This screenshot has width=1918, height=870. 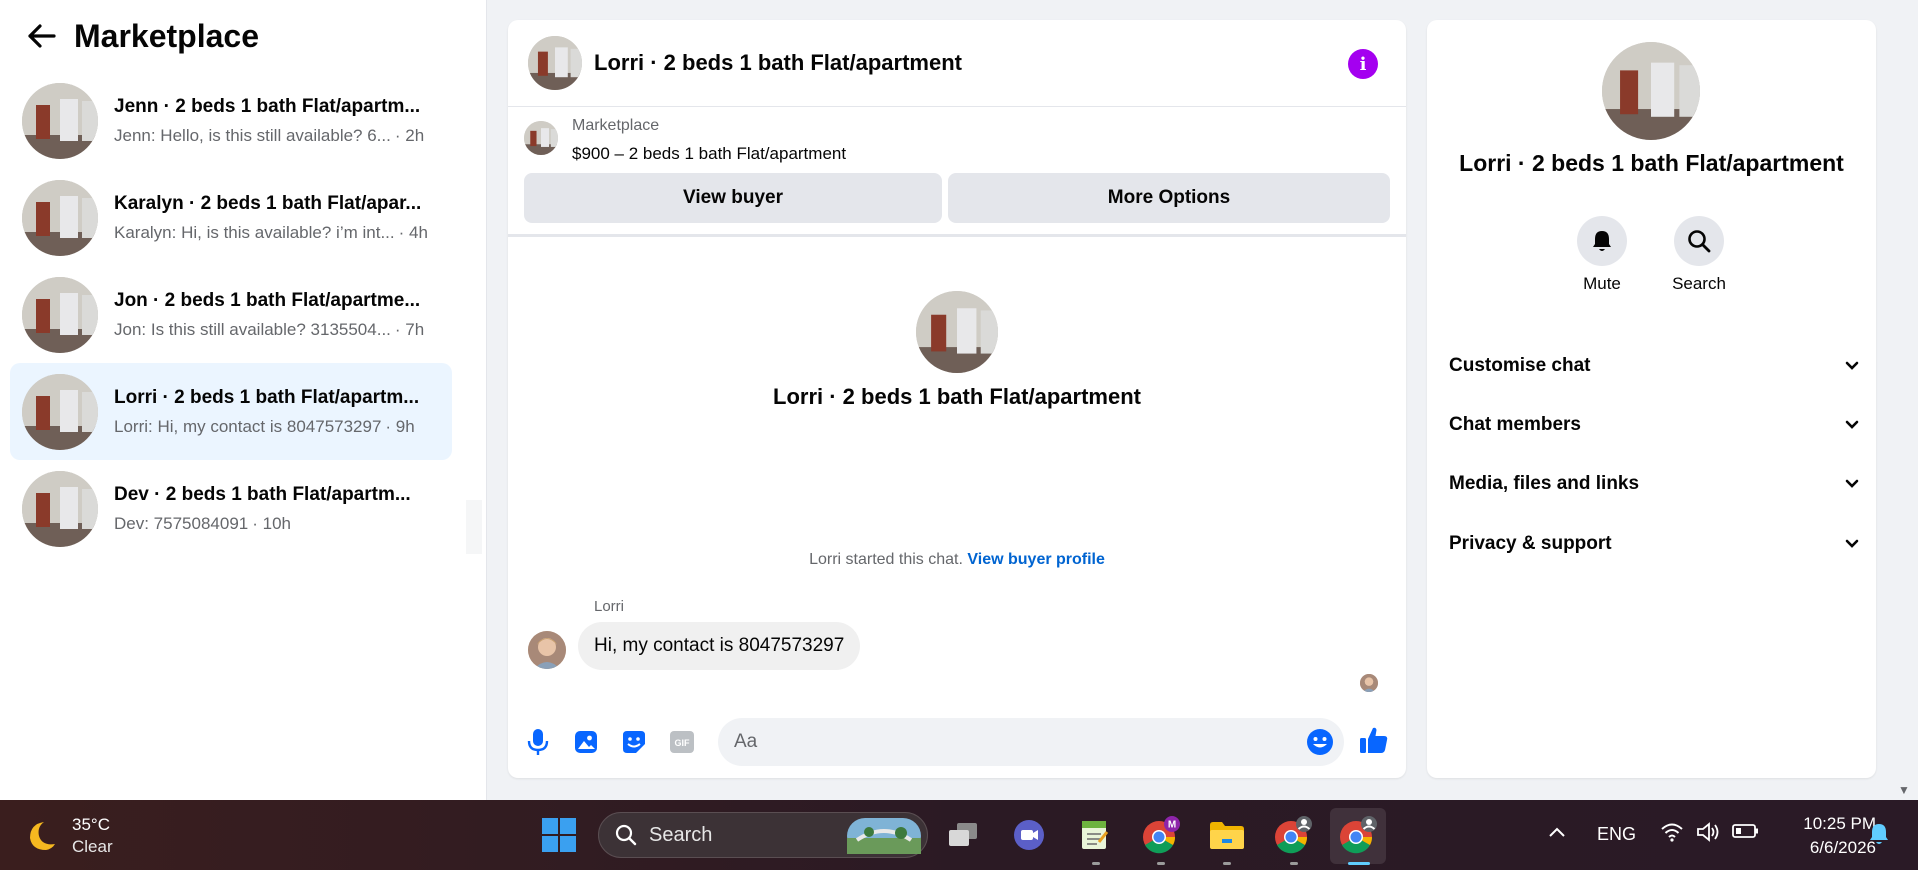 What do you see at coordinates (709, 154) in the screenshot?
I see `listing-title: $900 – 2 beds 1 bath Flat/apartment` at bounding box center [709, 154].